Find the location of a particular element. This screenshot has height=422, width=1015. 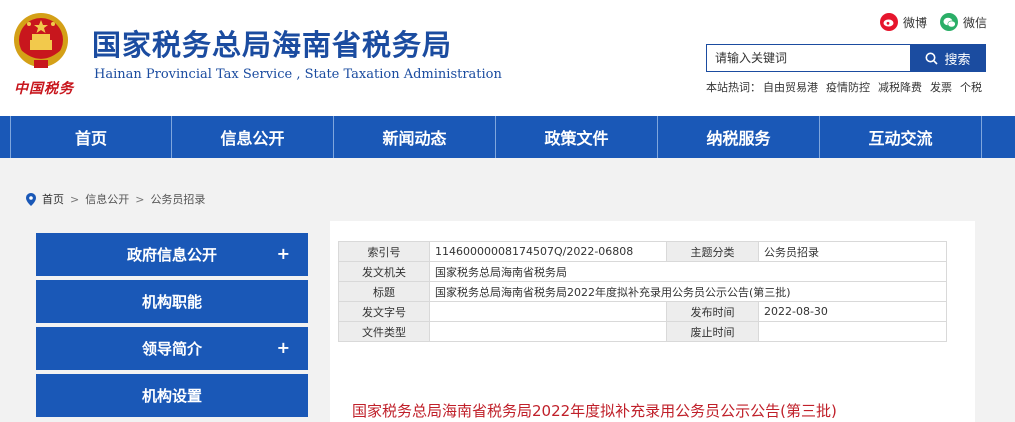

search-button: 搜索 is located at coordinates (948, 58).